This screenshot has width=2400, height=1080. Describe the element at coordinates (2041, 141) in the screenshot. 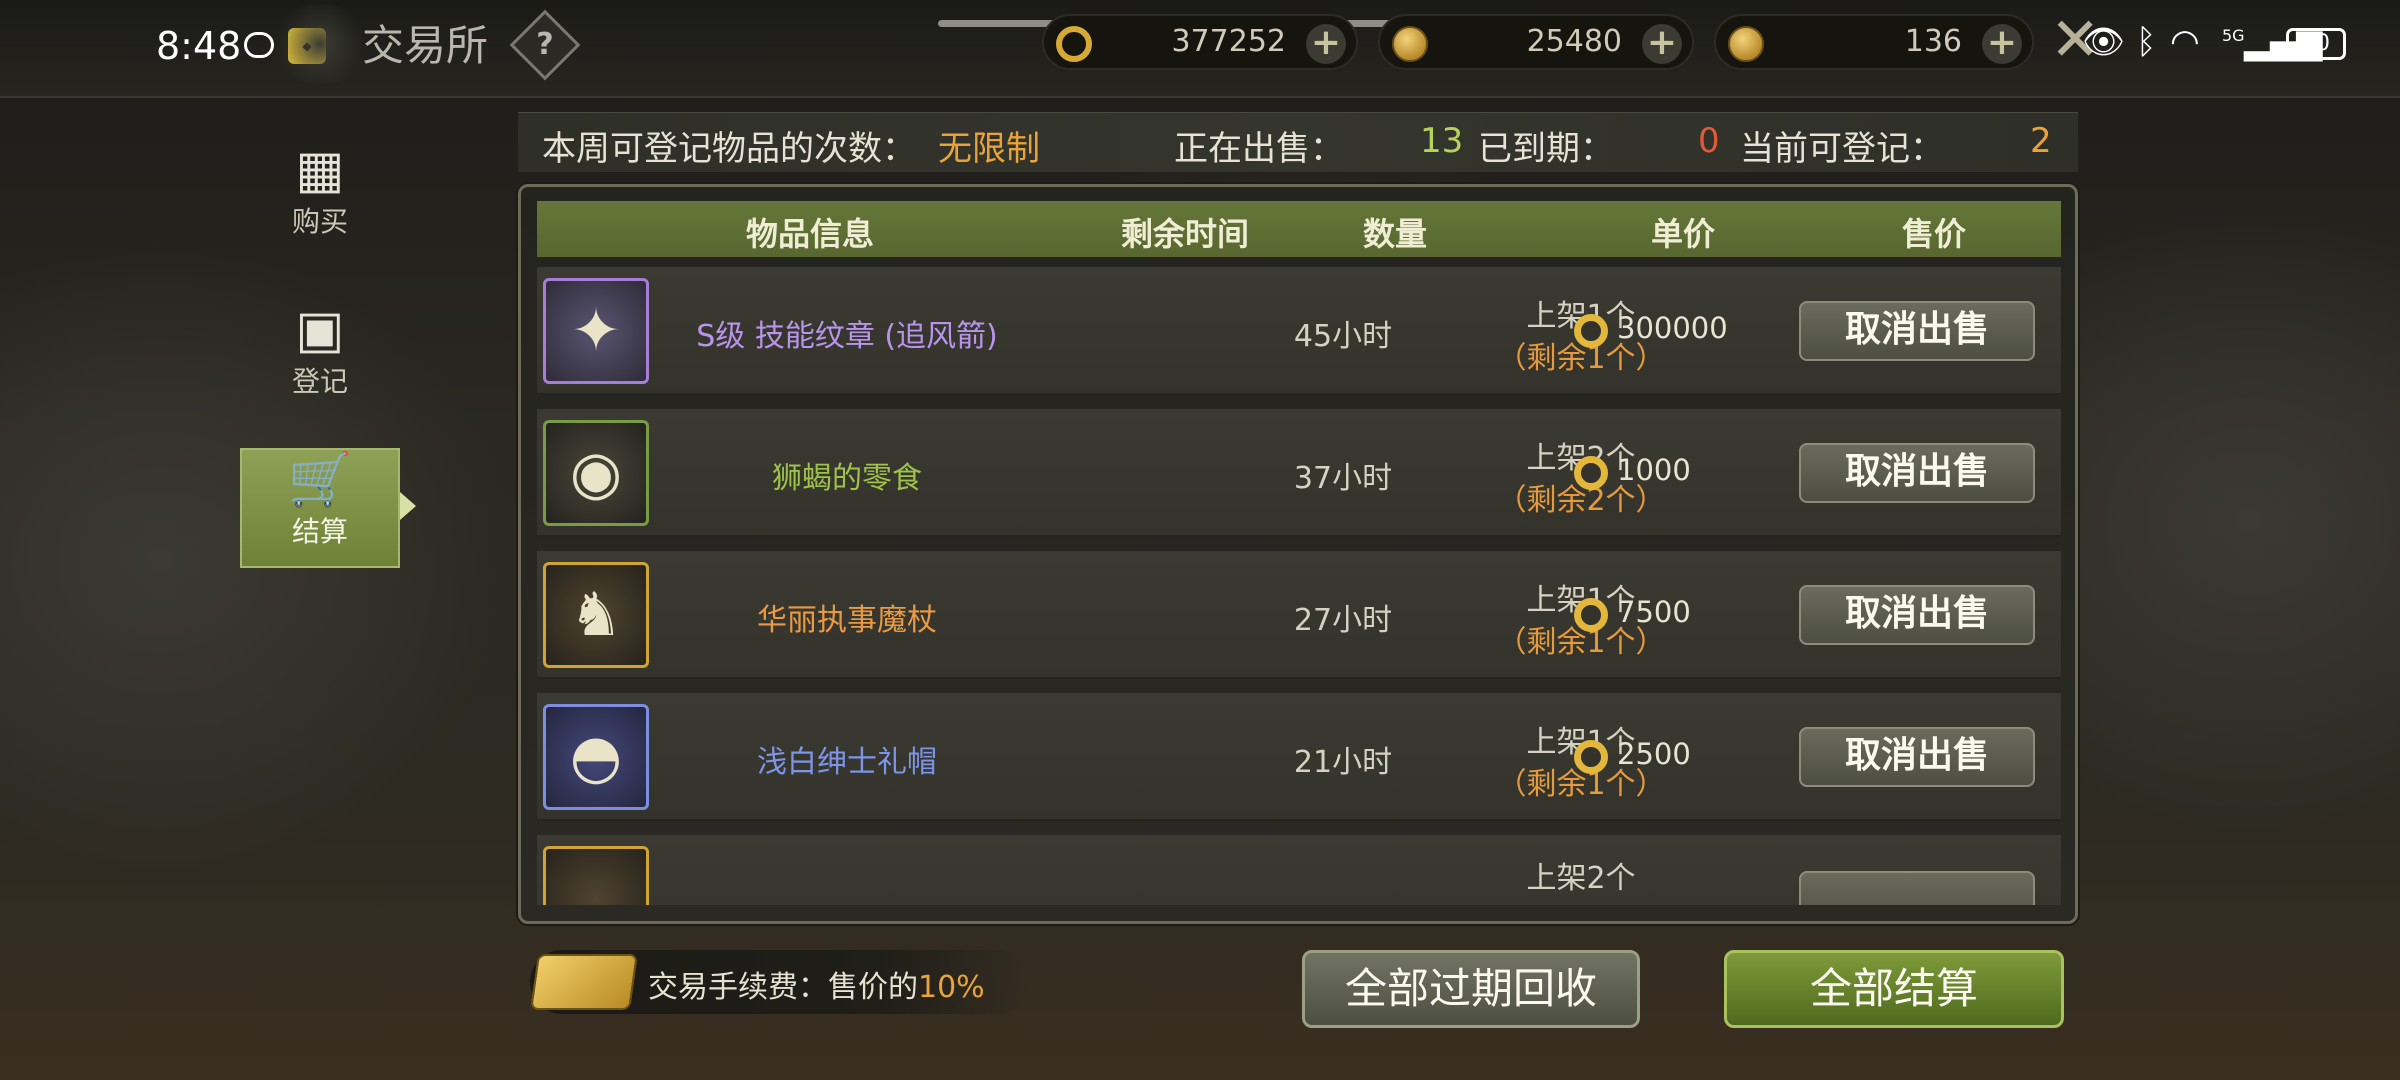

I see `available-value: 2` at that location.